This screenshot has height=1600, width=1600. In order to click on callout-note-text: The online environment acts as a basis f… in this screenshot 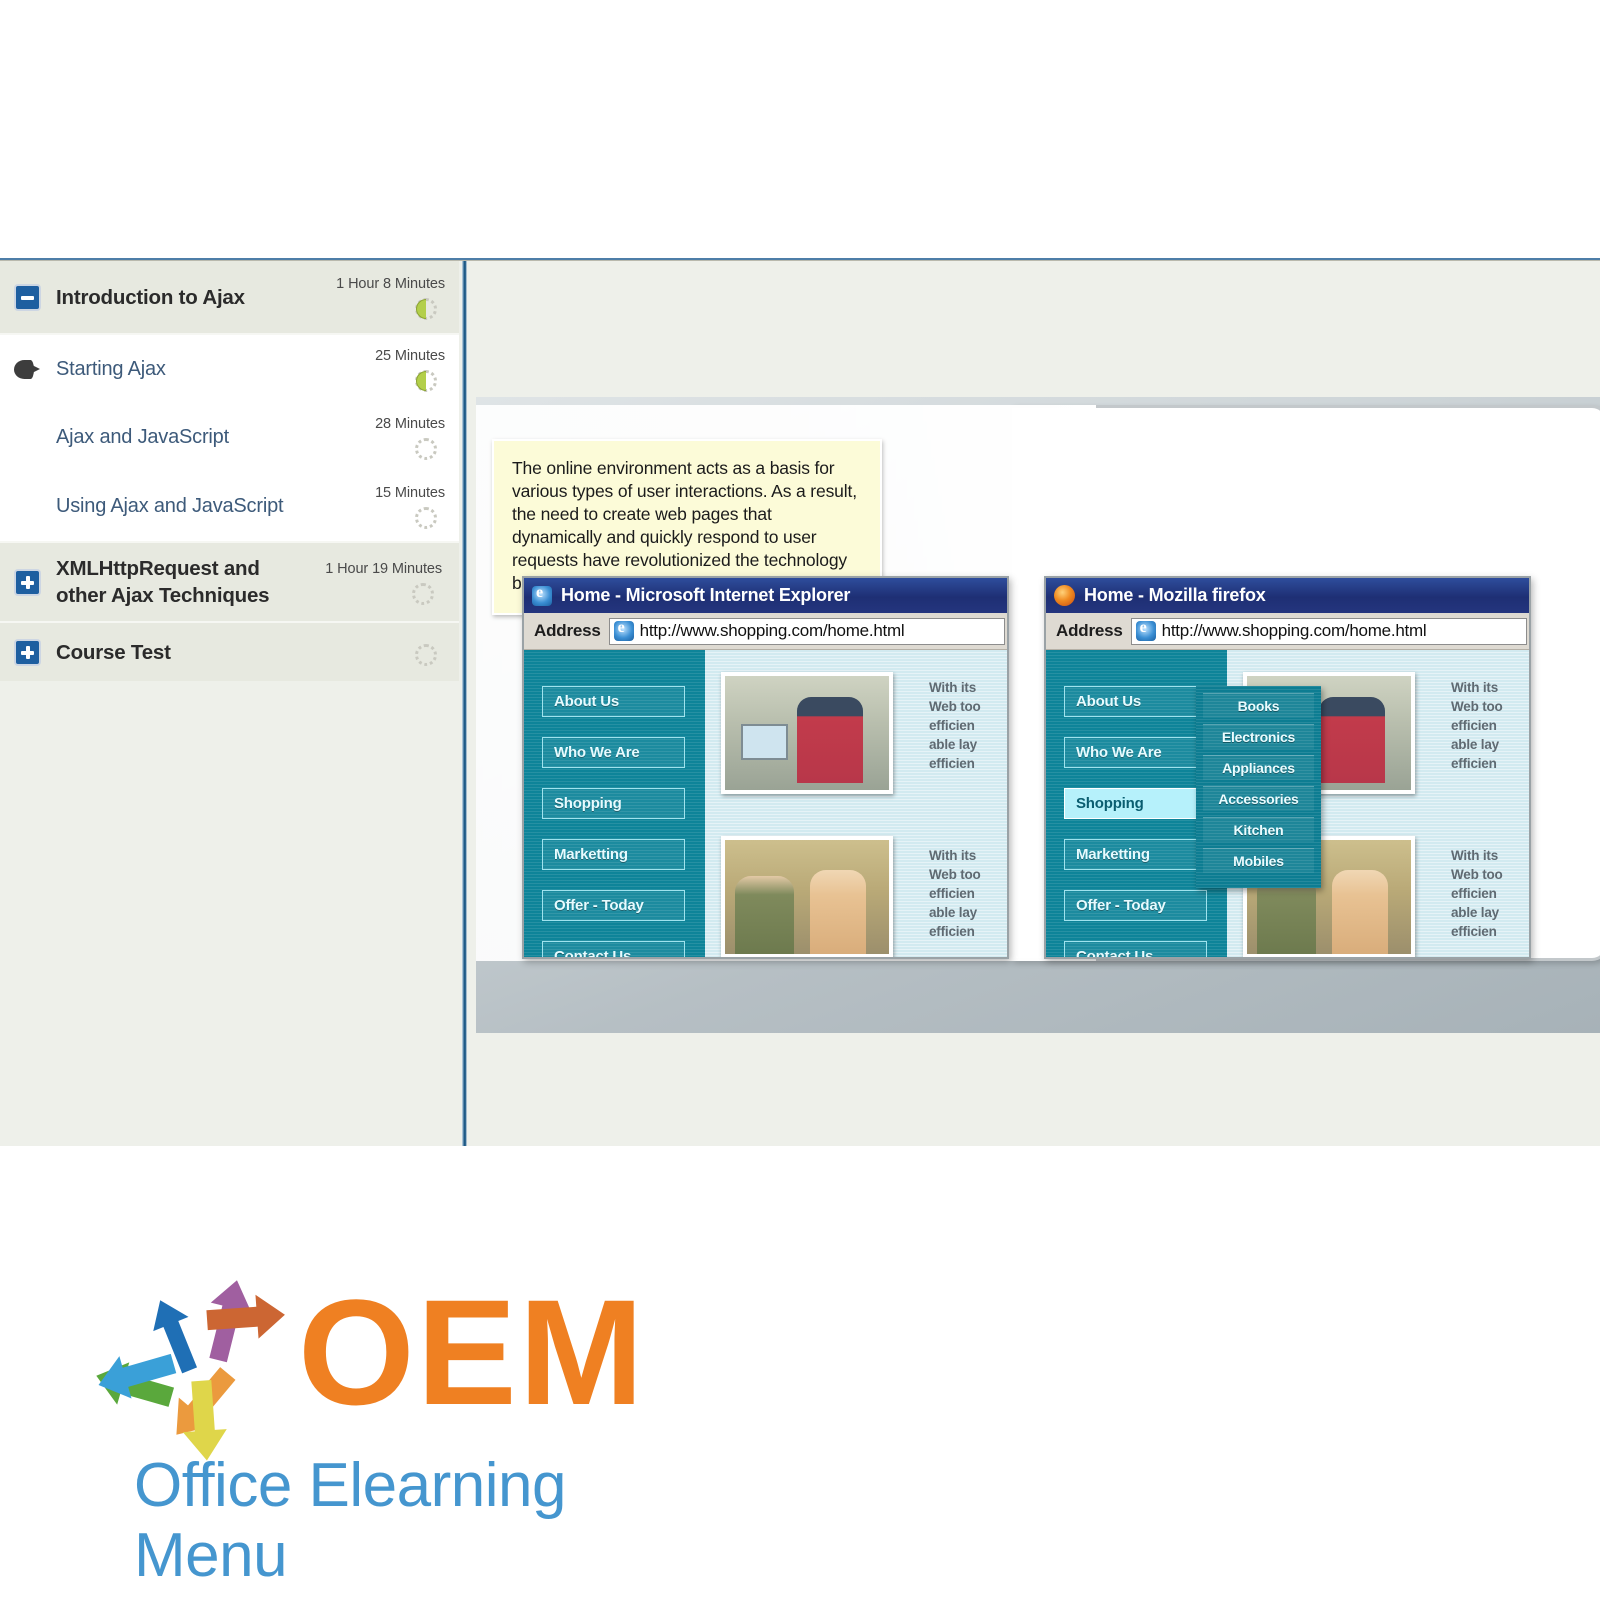, I will do `click(684, 525)`.